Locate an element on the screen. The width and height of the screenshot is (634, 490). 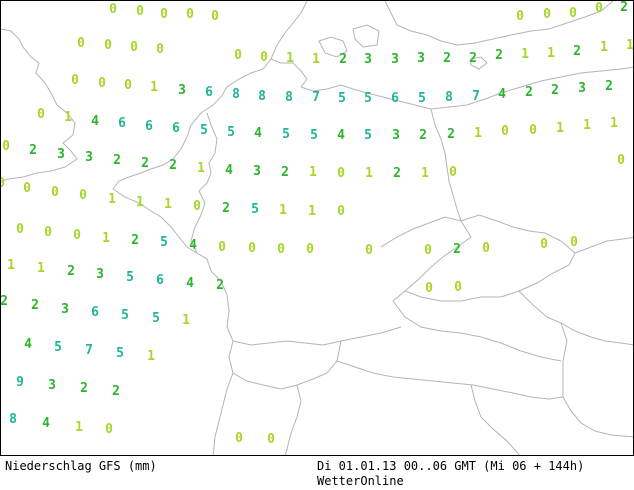
map-title: Niederschlag GFS (mm) is located at coordinates (81, 466).